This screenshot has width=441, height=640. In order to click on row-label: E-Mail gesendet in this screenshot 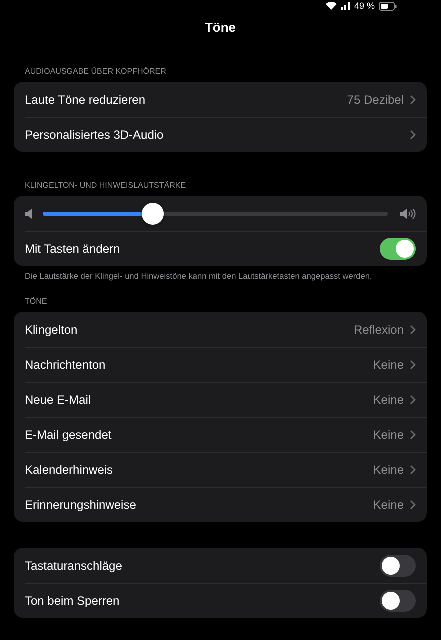, I will do `click(68, 435)`.